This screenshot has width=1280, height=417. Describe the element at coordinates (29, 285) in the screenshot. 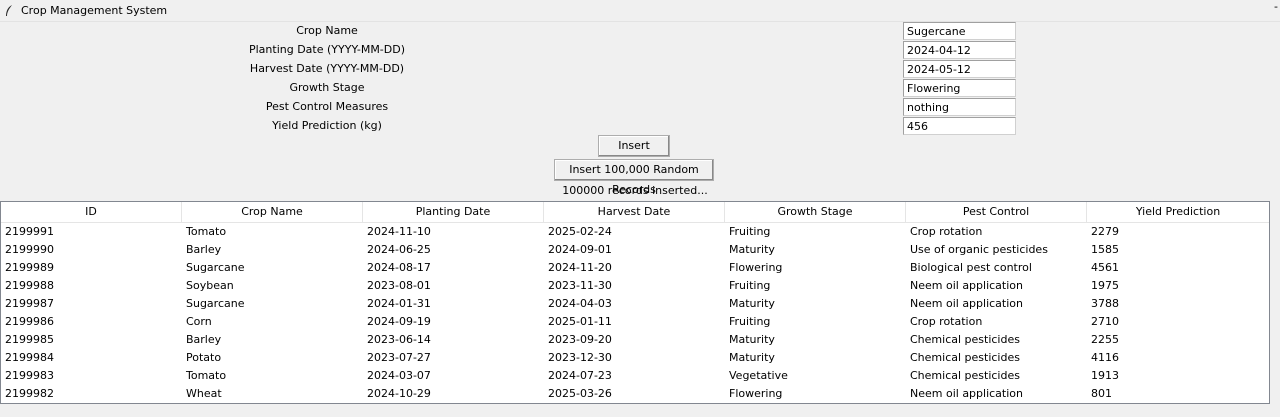

I see `table-cell: 2199988` at that location.